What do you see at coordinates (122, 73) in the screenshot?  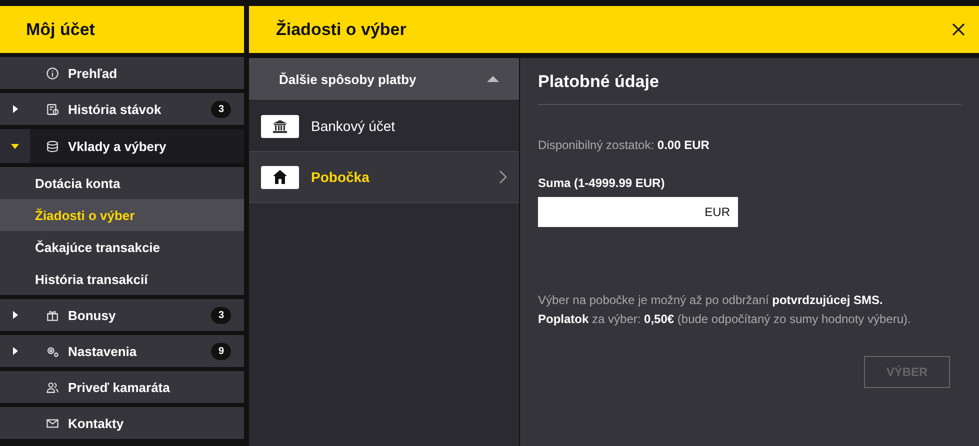 I see `menu-item: Prehľad` at bounding box center [122, 73].